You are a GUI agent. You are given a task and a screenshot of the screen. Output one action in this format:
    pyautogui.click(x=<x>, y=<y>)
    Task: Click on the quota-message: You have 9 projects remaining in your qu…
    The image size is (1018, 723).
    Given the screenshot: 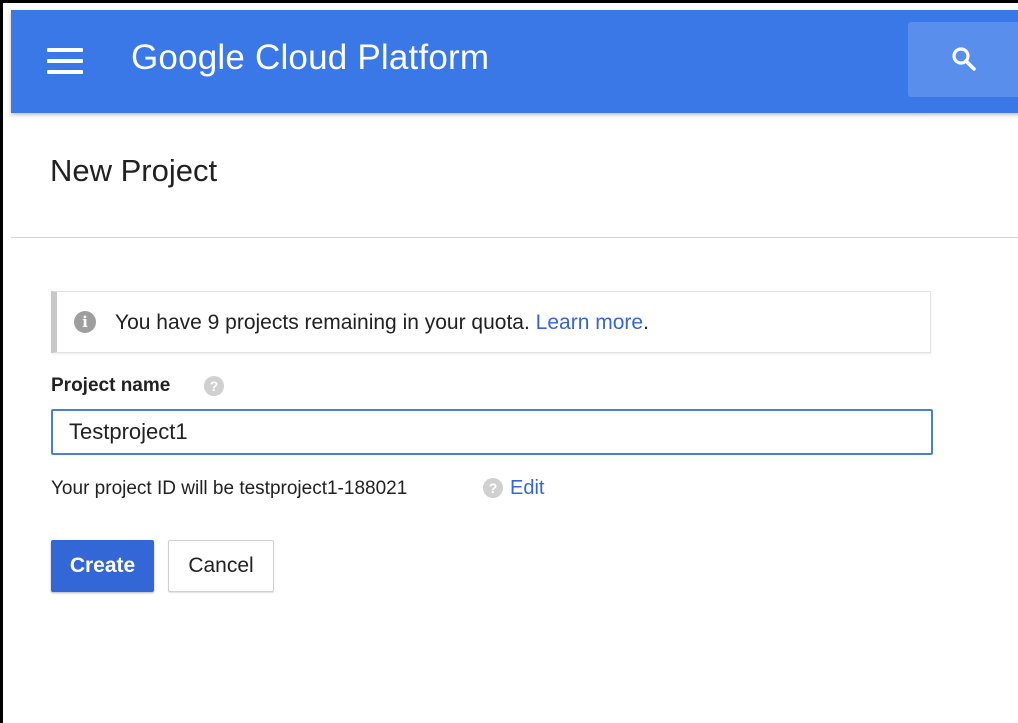 What is the action you would take?
    pyautogui.click(x=382, y=323)
    